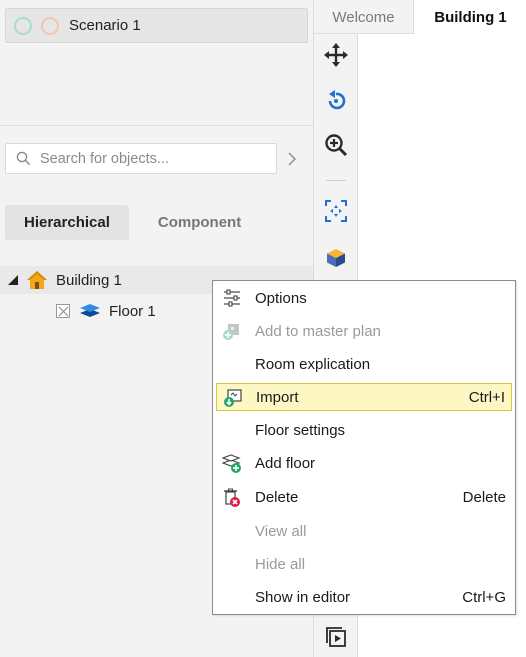 The height and width of the screenshot is (657, 526). I want to click on floor-layers-icon, so click(90, 310).